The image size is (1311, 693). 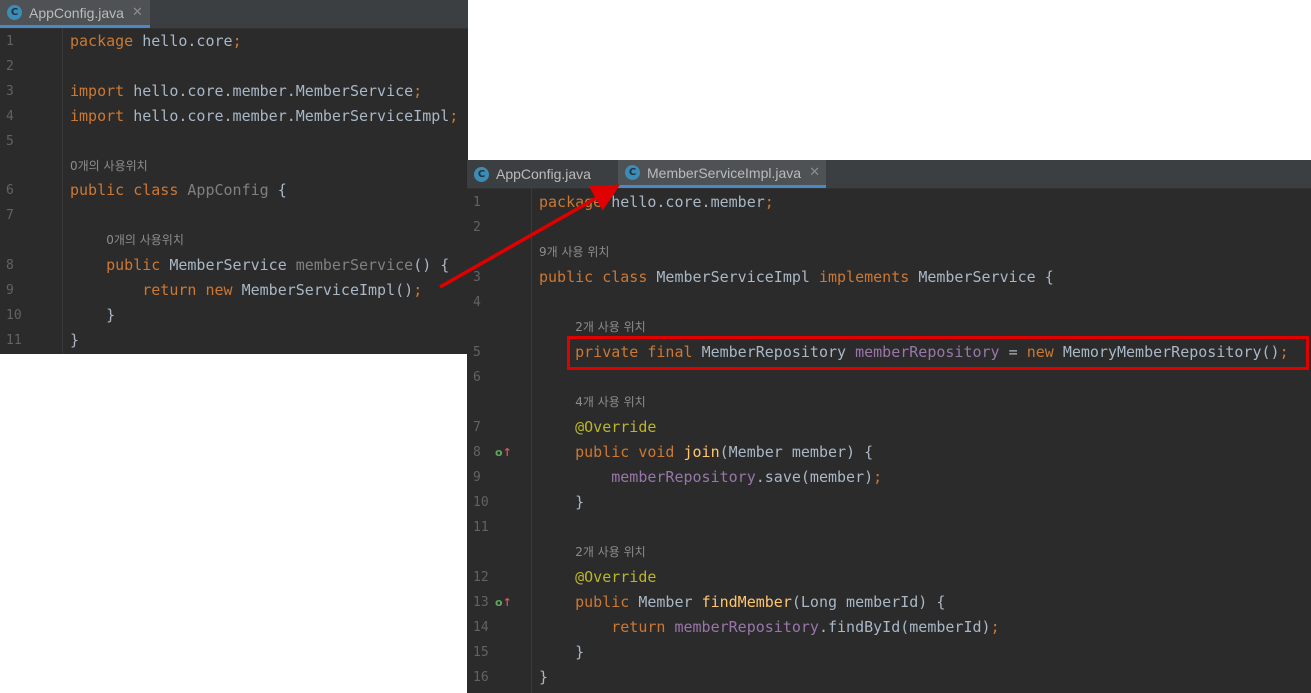 What do you see at coordinates (629, 452) in the screenshot?
I see `code-token: public void` at bounding box center [629, 452].